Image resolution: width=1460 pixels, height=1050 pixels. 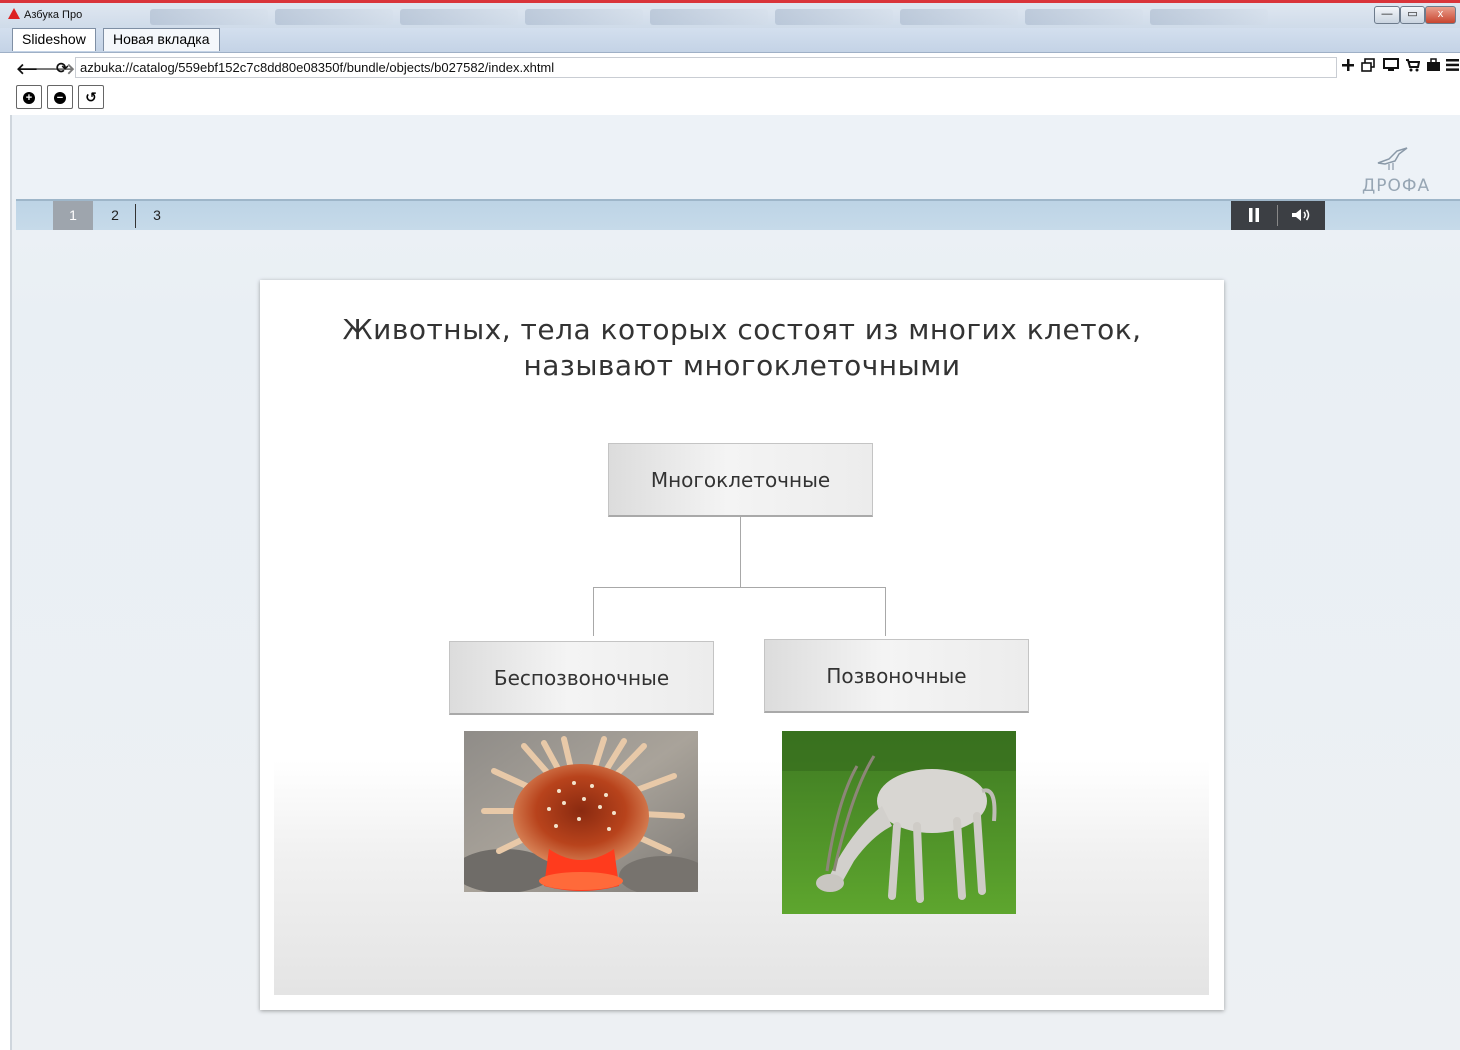 What do you see at coordinates (1452, 65) in the screenshot?
I see `menu-icon` at bounding box center [1452, 65].